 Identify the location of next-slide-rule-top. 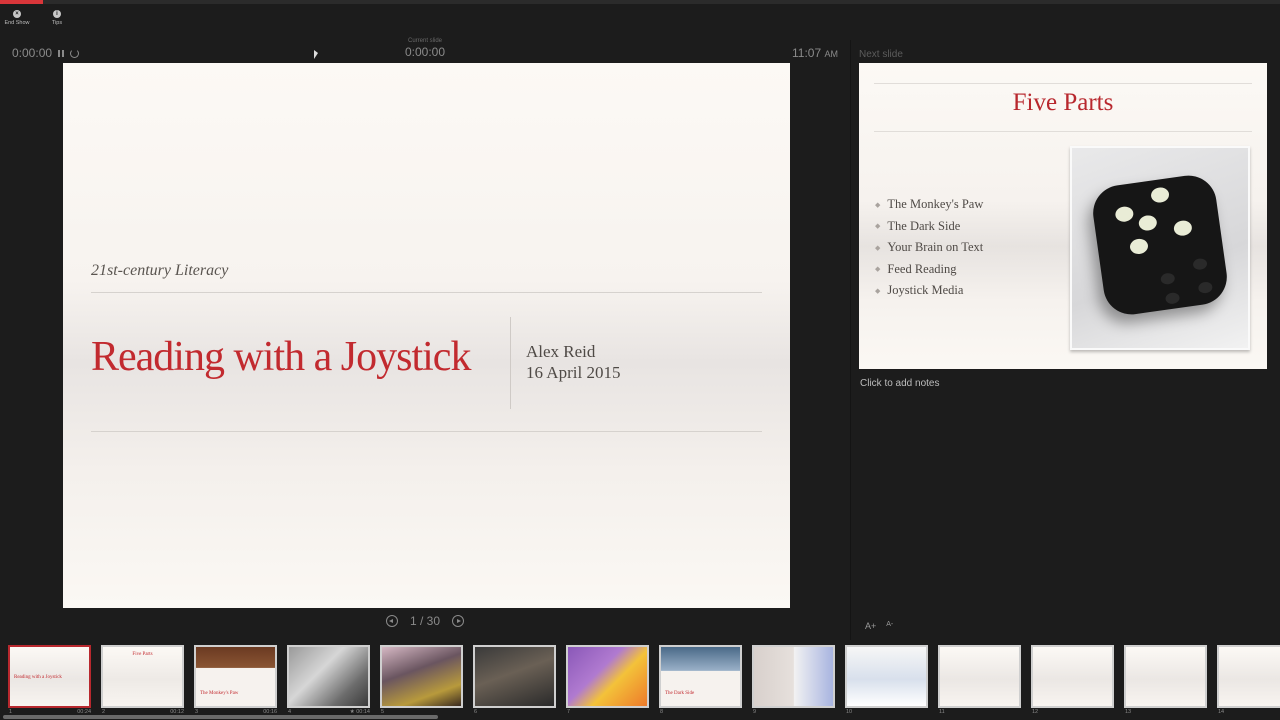
(1063, 83).